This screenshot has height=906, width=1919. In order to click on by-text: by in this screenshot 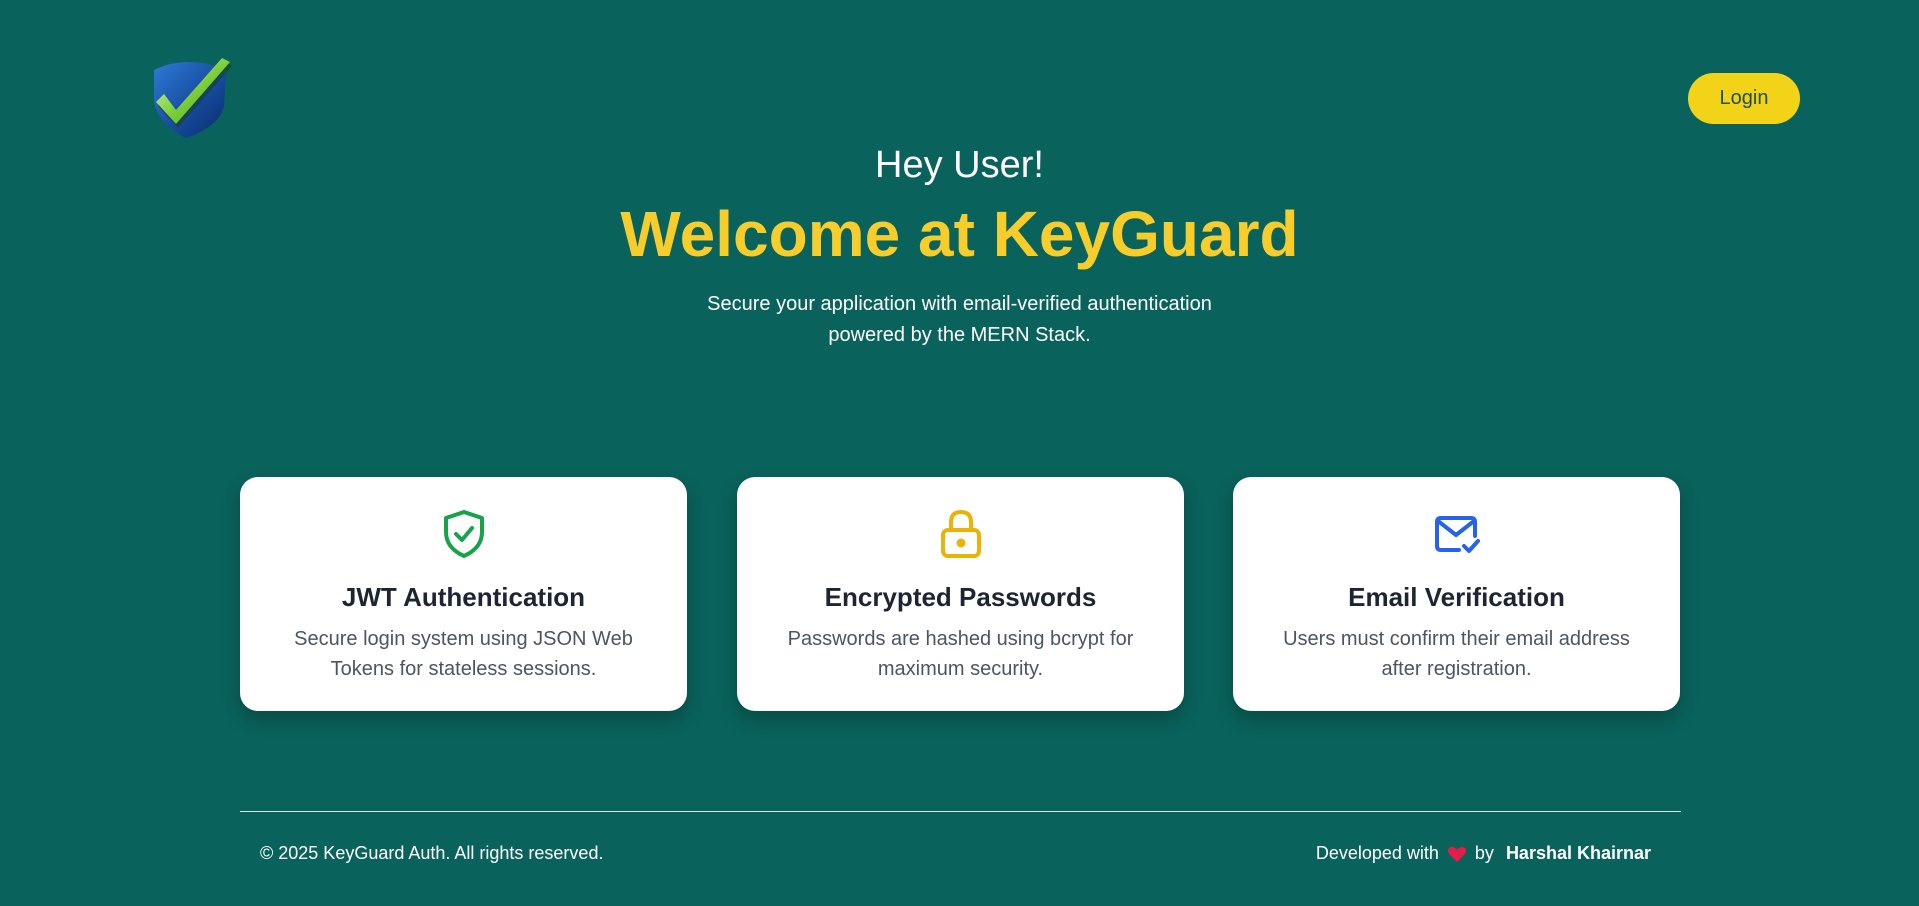, I will do `click(1484, 853)`.